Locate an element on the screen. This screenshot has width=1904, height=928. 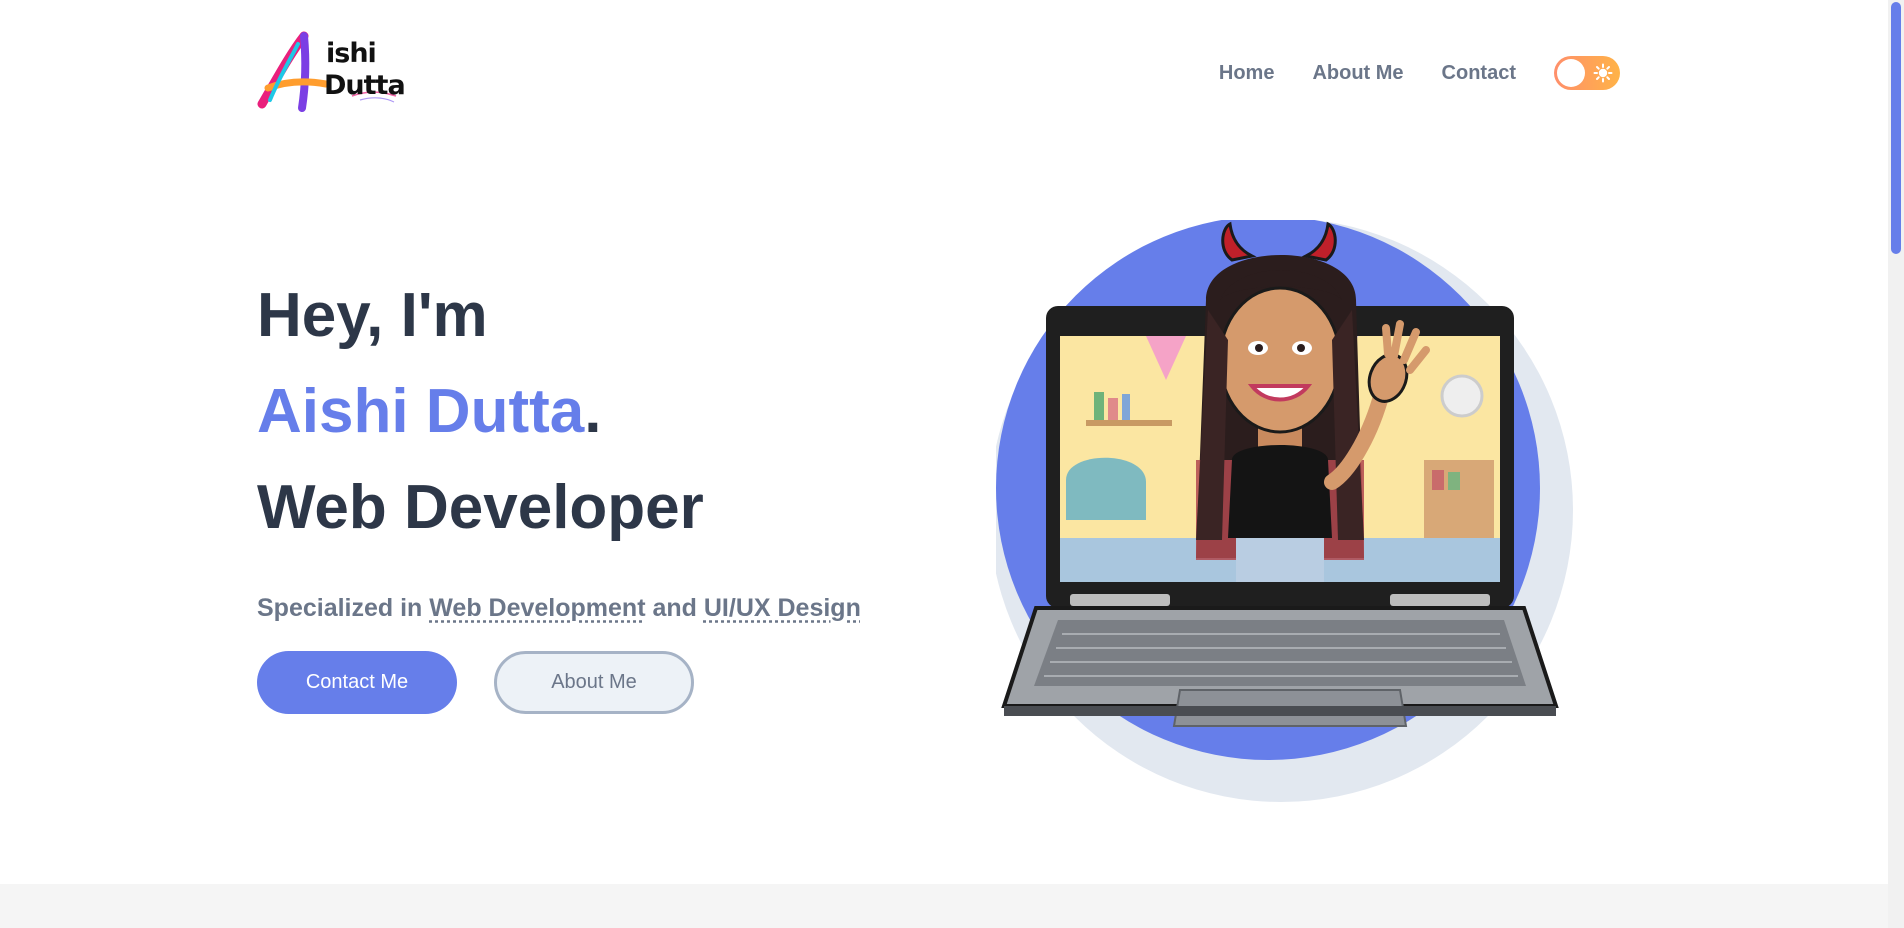
next-section-band is located at coordinates (944, 906).